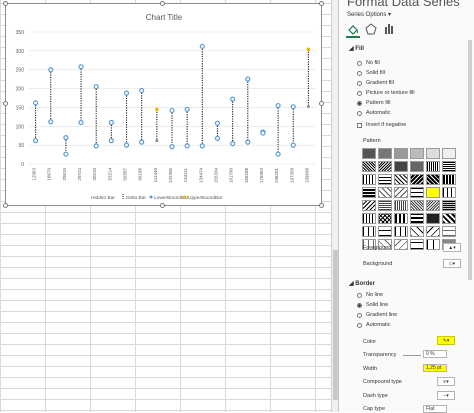 Image resolution: width=474 pixels, height=413 pixels. I want to click on width-input: 1,25 pt, so click(435, 368).